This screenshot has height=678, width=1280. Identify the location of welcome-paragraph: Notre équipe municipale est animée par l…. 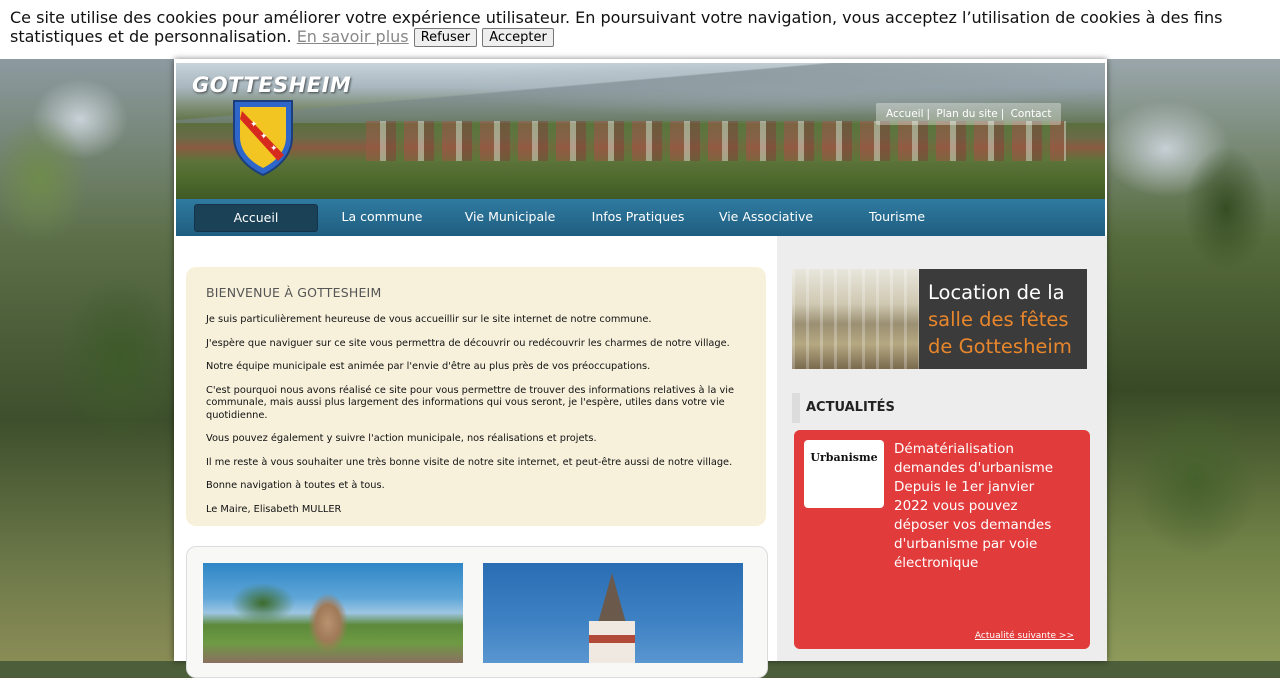
(428, 366).